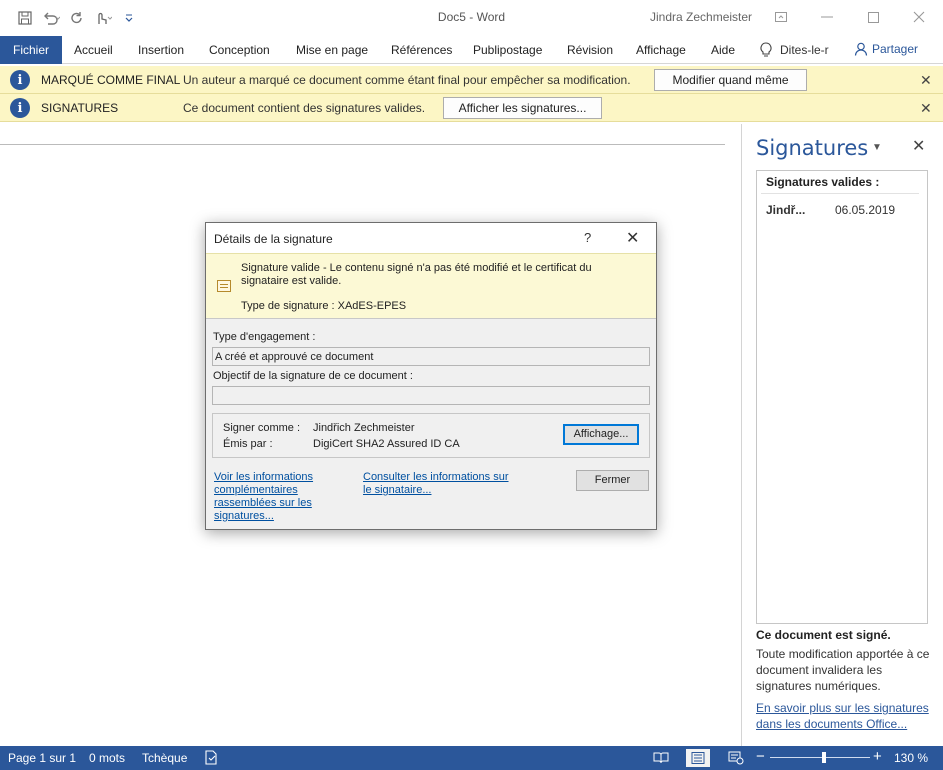  Describe the element at coordinates (362, 144) in the screenshot. I see `page-edge` at that location.